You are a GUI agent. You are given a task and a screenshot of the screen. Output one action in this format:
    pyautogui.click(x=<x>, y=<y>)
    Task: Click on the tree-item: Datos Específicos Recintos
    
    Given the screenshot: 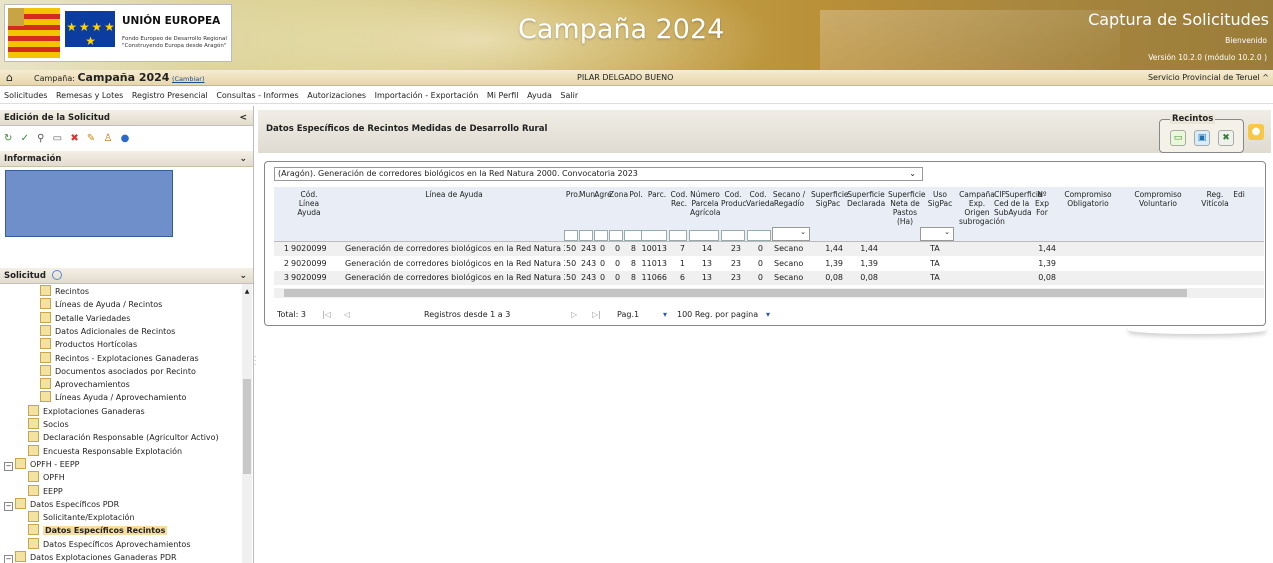 What is the action you would take?
    pyautogui.click(x=98, y=530)
    